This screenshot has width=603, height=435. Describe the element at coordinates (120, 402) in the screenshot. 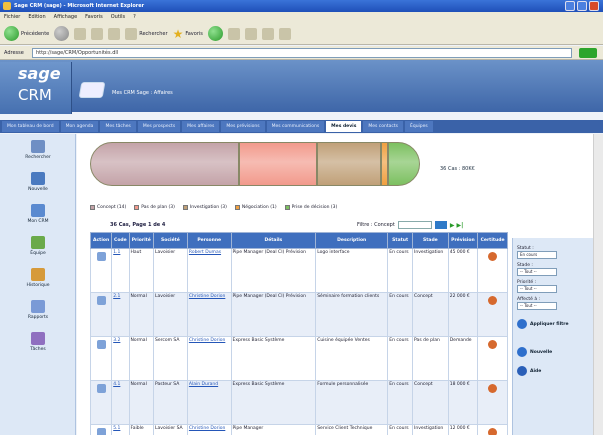

I see `table-cell: 4.1` at that location.